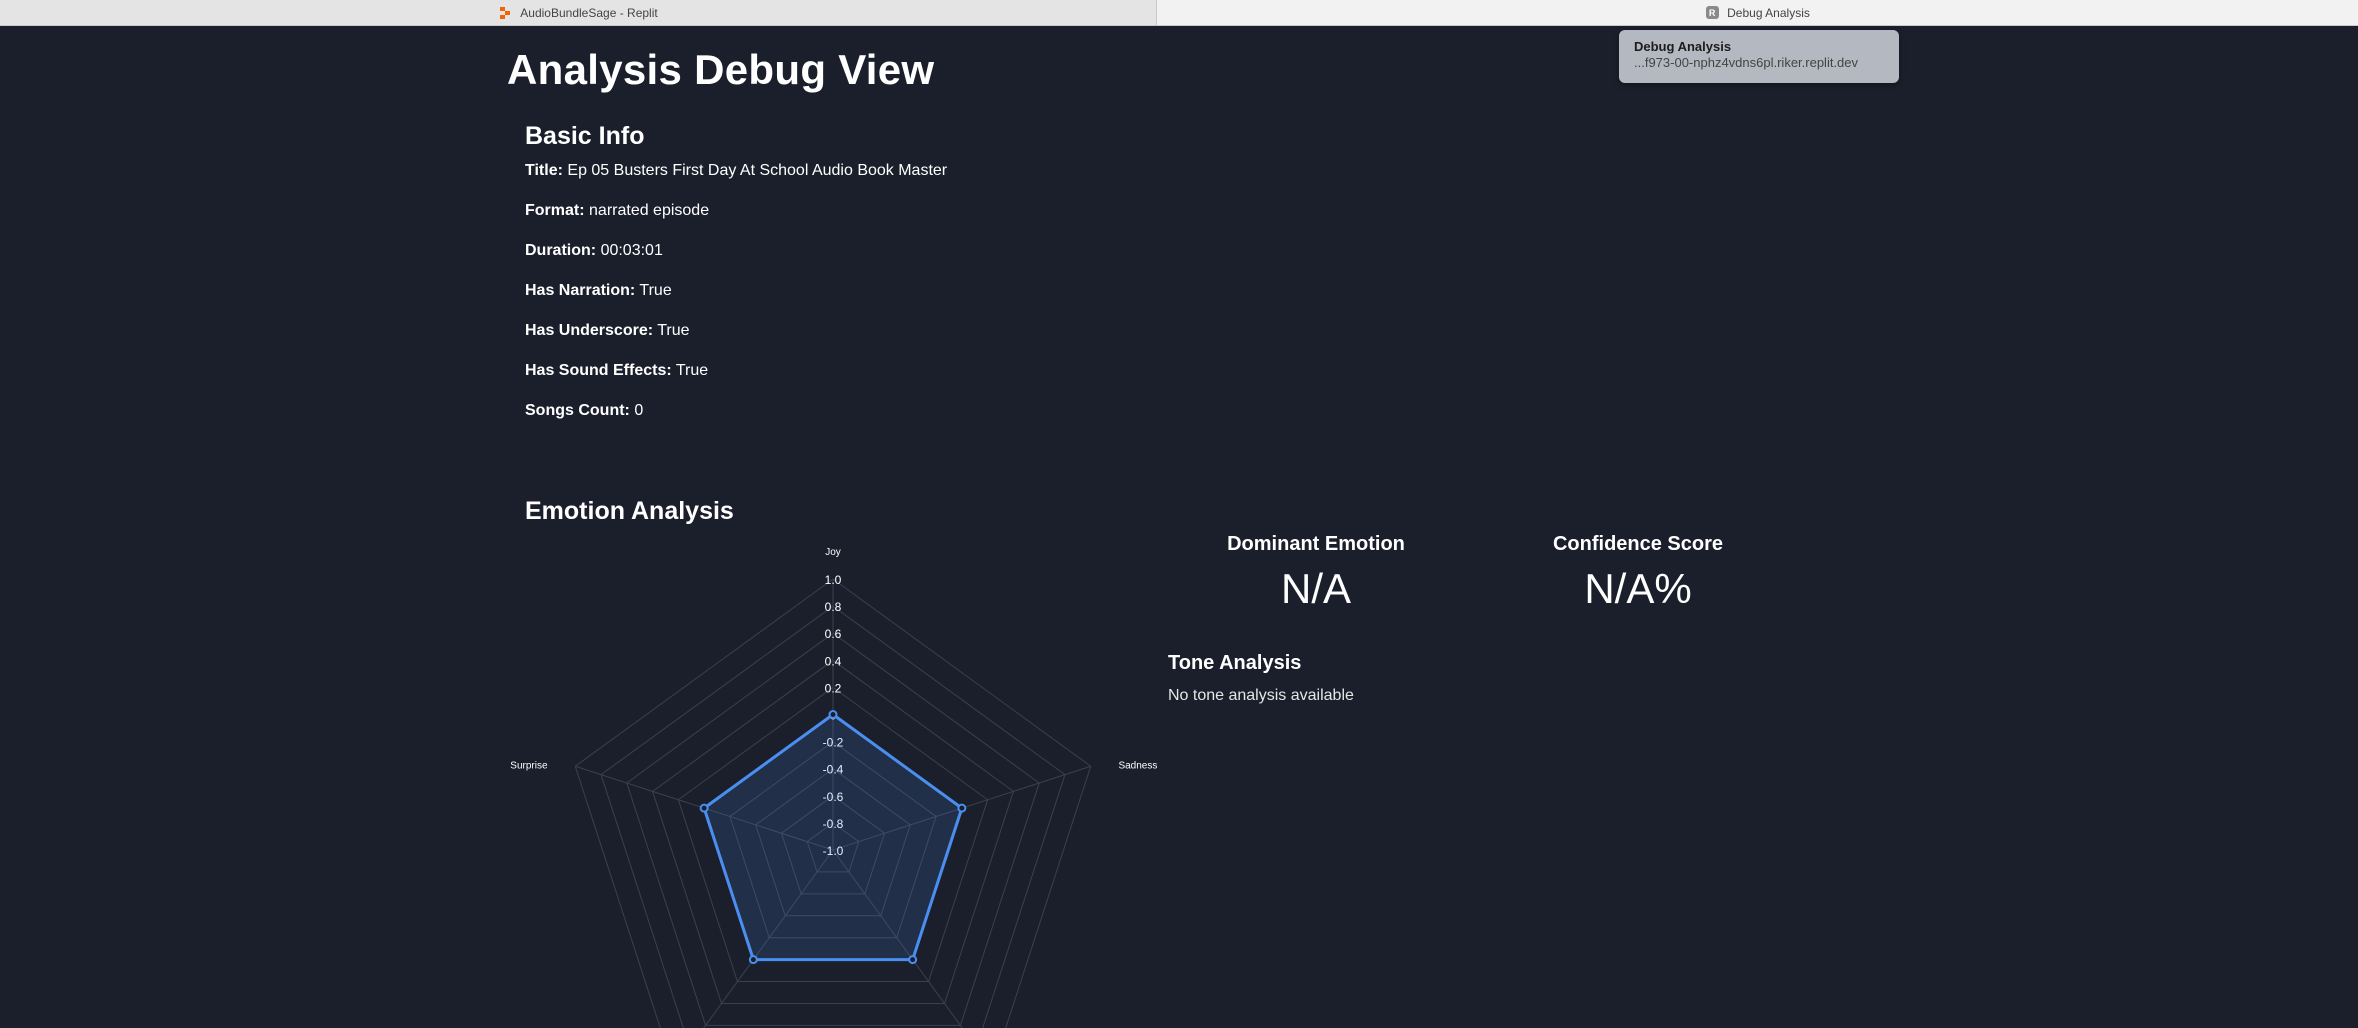 This screenshot has width=2358, height=1028. Describe the element at coordinates (1137, 765) in the screenshot. I see `radar-axis-label-sadness: Sadness` at that location.